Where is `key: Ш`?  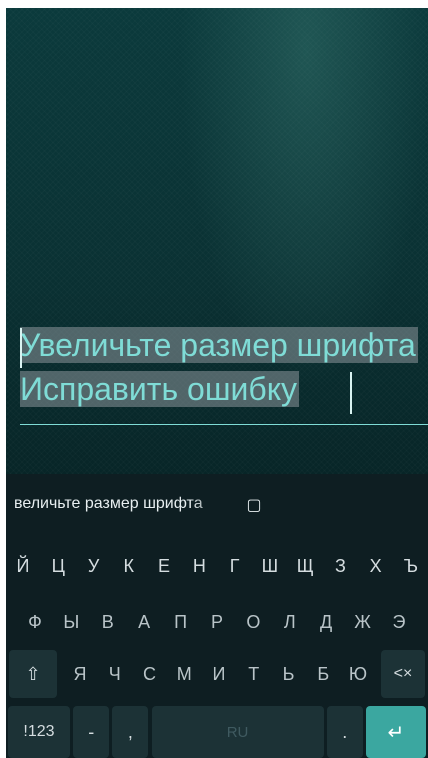 key: Ш is located at coordinates (270, 566).